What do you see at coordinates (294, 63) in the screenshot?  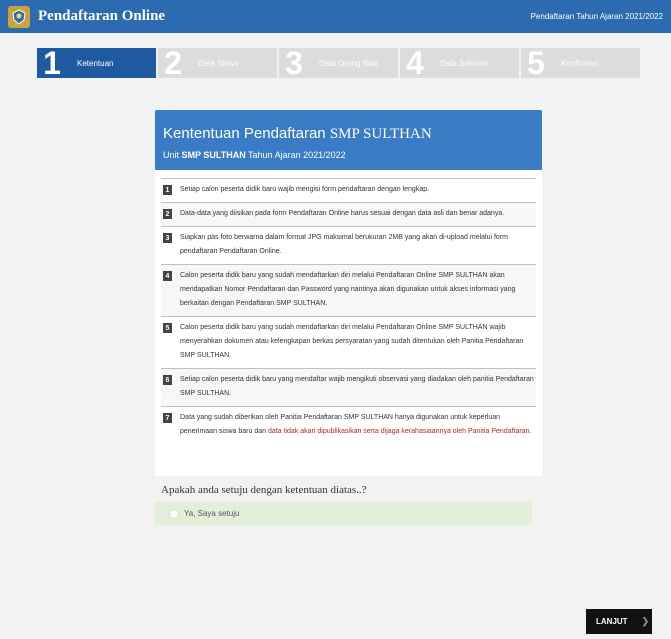 I see `step-number: 3` at bounding box center [294, 63].